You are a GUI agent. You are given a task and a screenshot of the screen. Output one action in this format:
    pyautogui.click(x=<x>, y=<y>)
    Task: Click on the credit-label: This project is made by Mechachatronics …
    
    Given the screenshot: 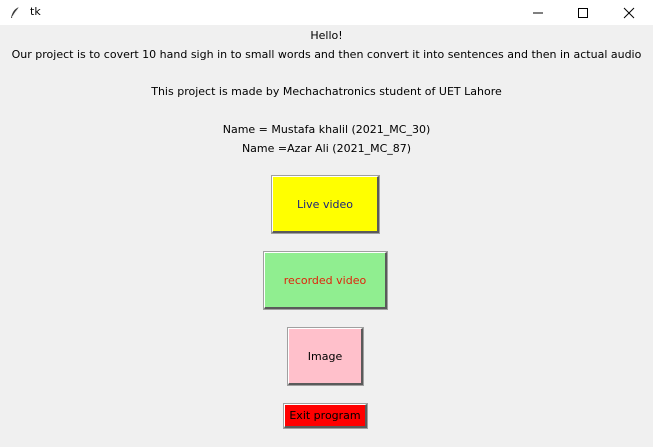 What is the action you would take?
    pyautogui.click(x=326, y=91)
    